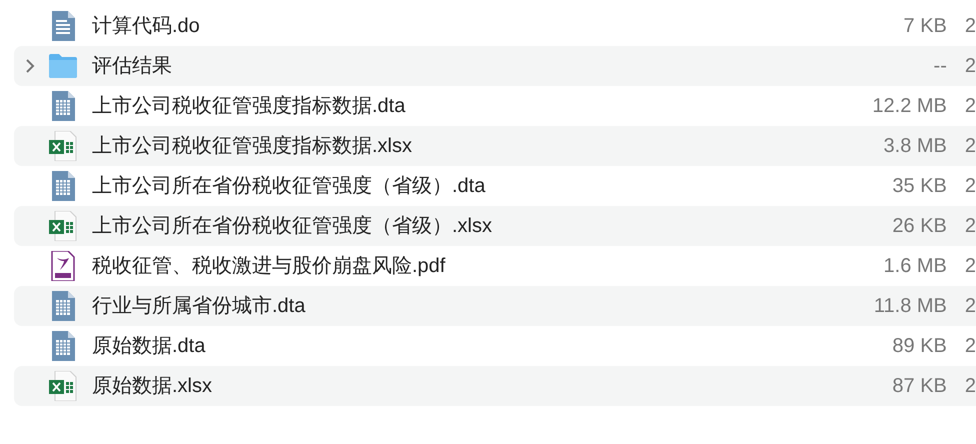 The image size is (976, 444). I want to click on file-name: 行业与所属省份城市.dta, so click(199, 306).